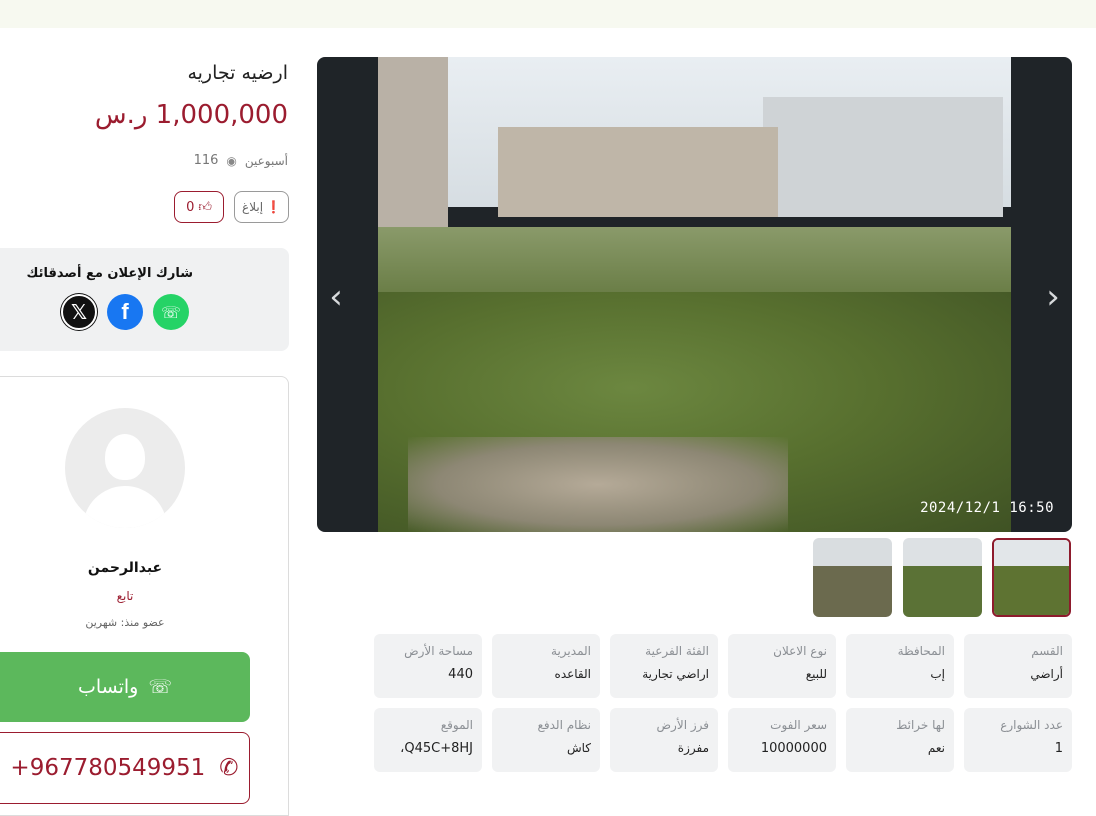  I want to click on alert-icon: ❗, so click(273, 207).